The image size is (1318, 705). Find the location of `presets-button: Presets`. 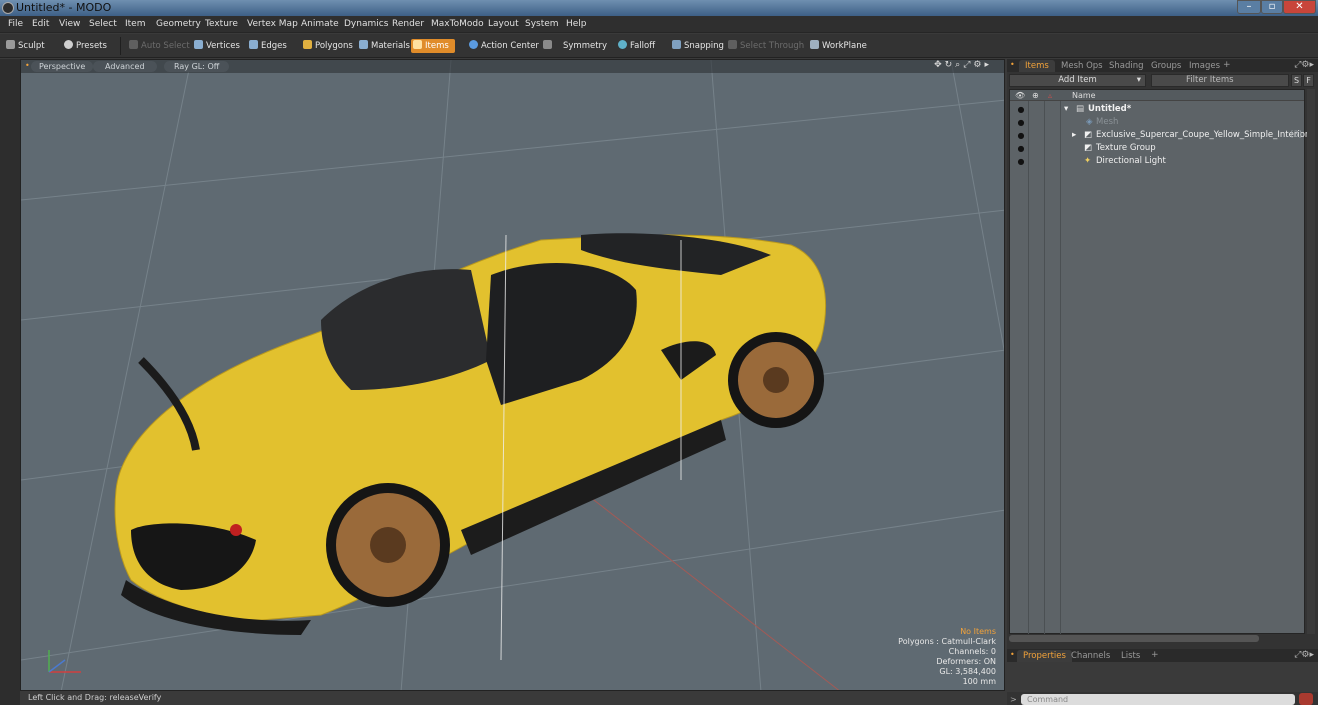

presets-button: Presets is located at coordinates (85, 46).